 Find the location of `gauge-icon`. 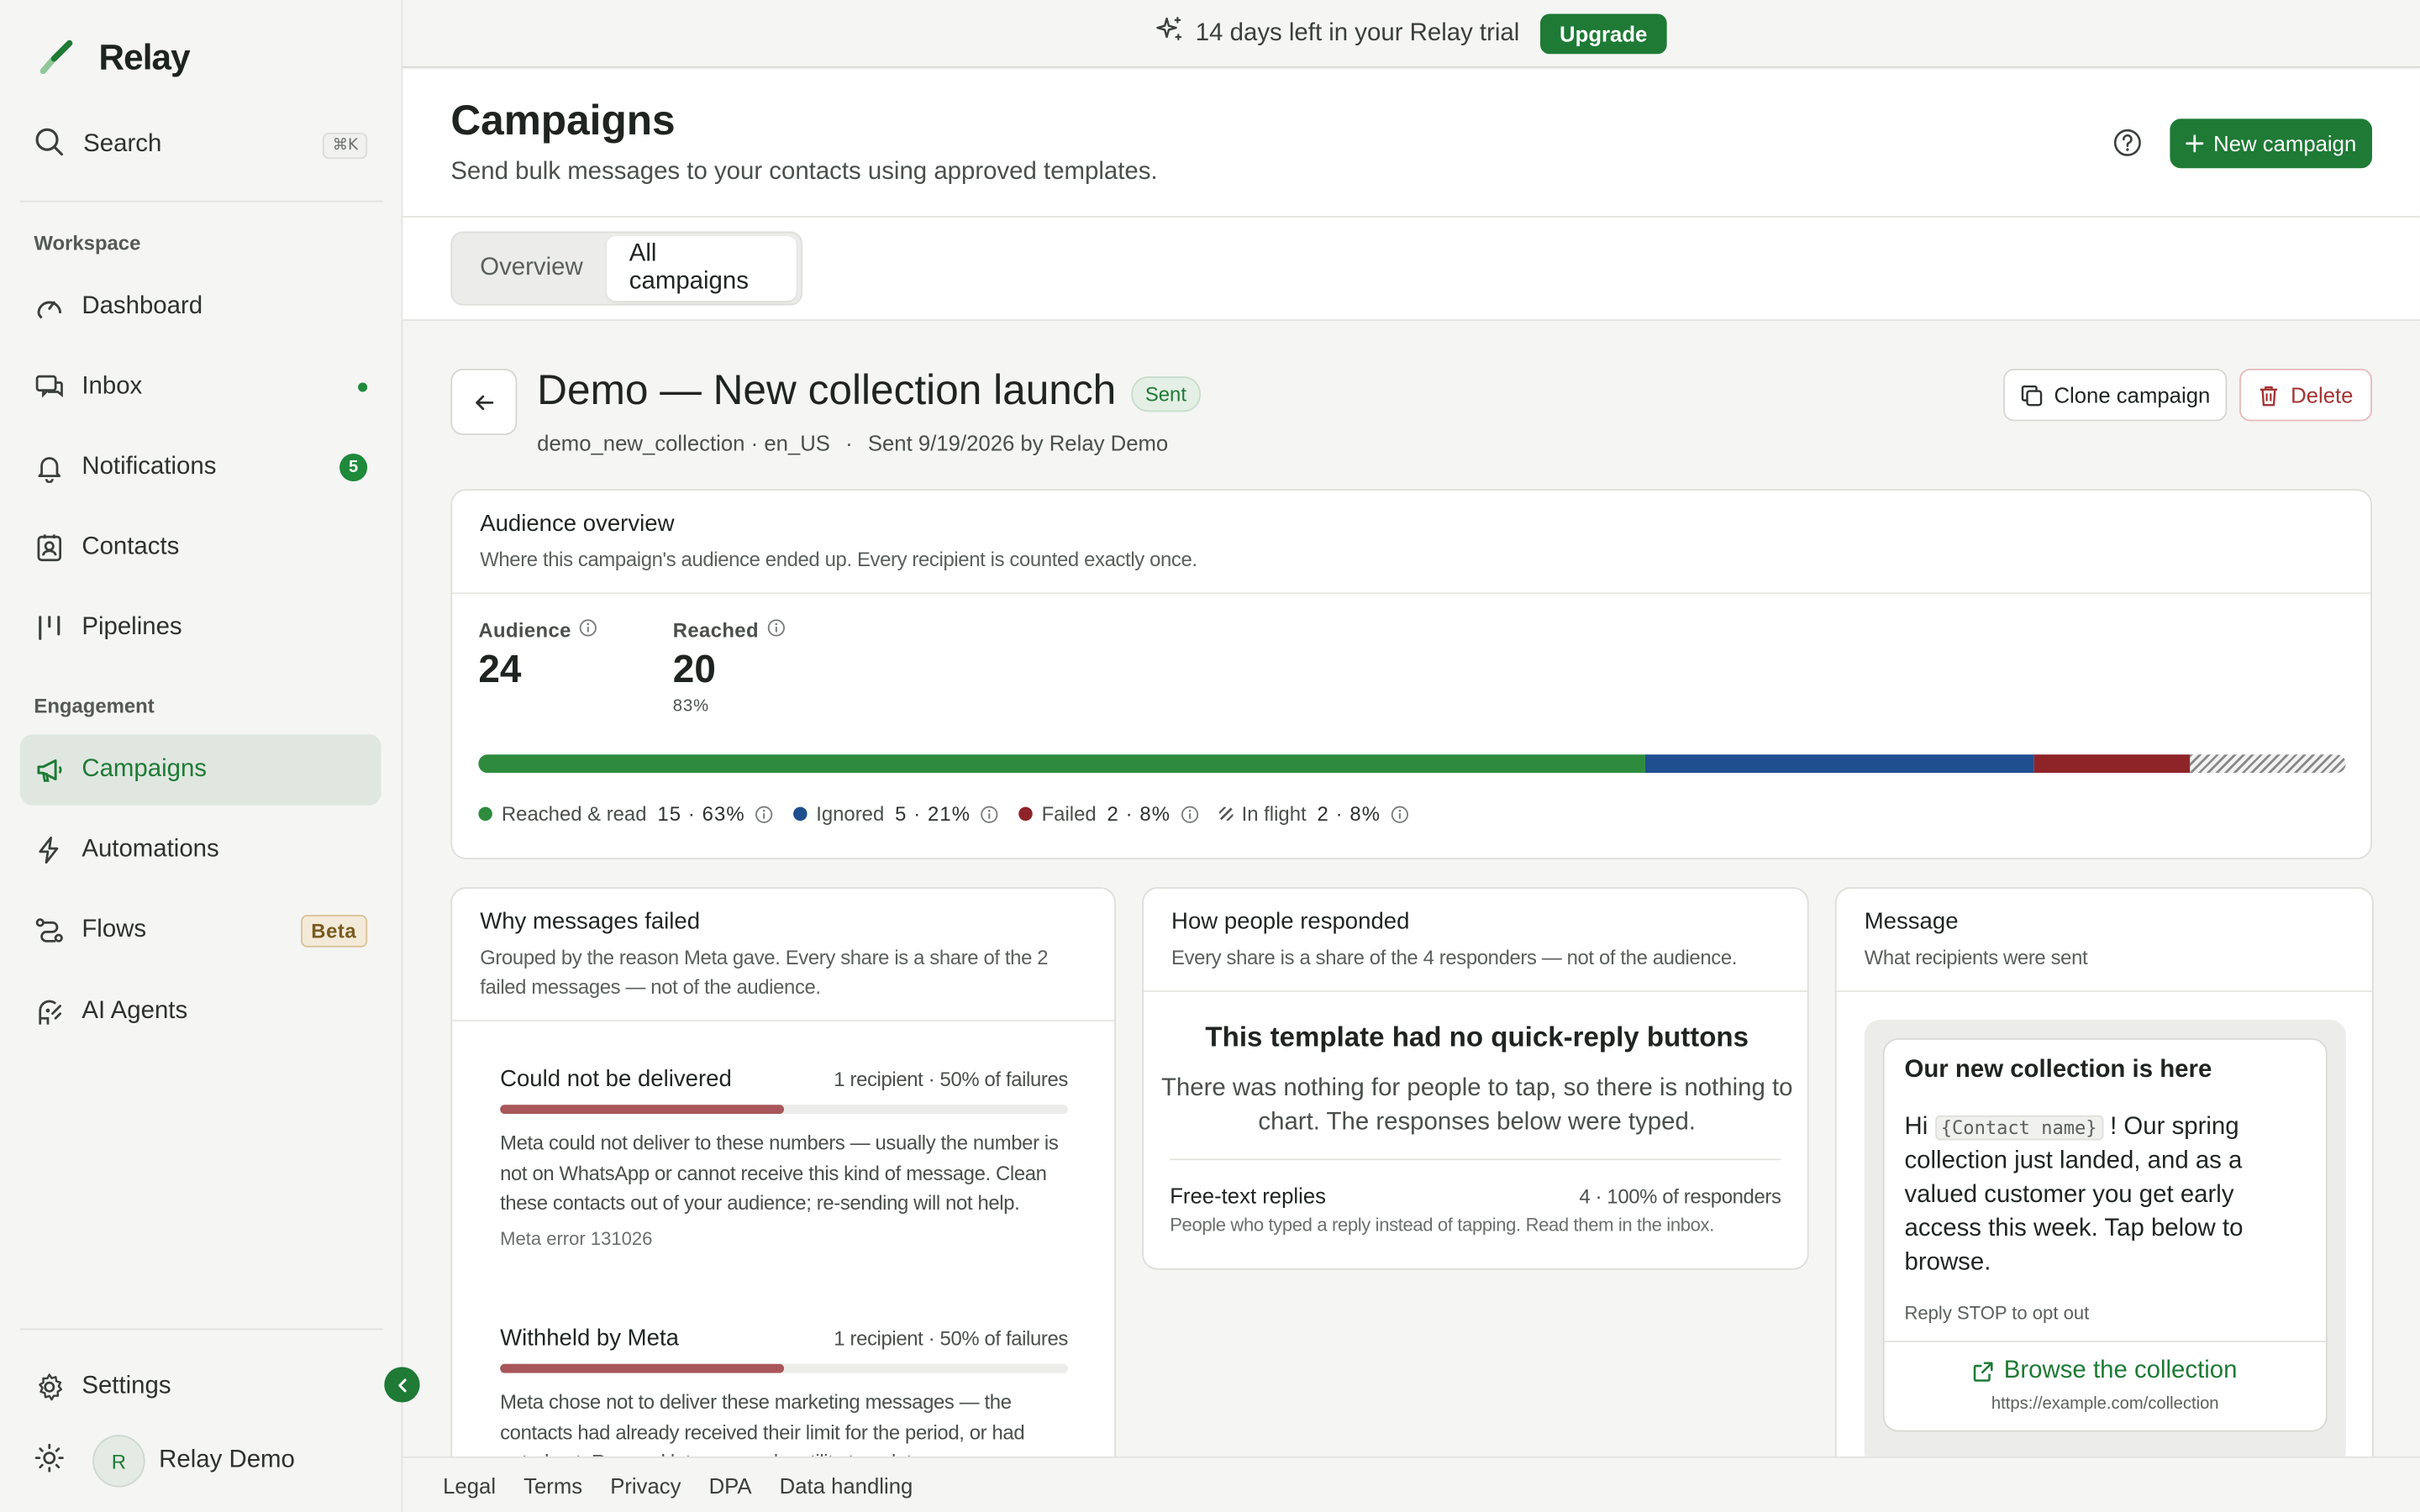

gauge-icon is located at coordinates (50, 307).